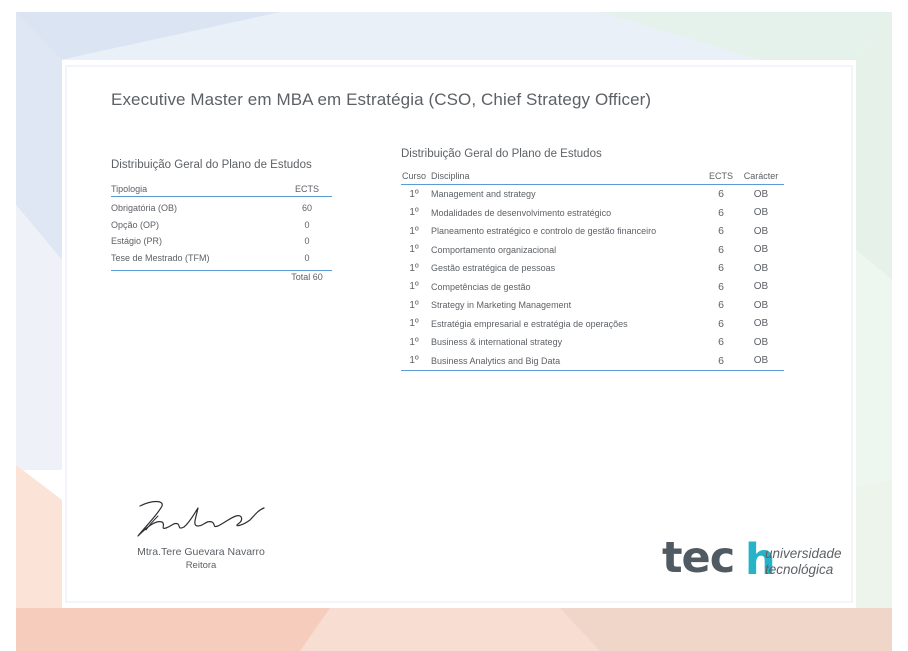  What do you see at coordinates (803, 553) in the screenshot?
I see `logo-subtitle-line1: universidade` at bounding box center [803, 553].